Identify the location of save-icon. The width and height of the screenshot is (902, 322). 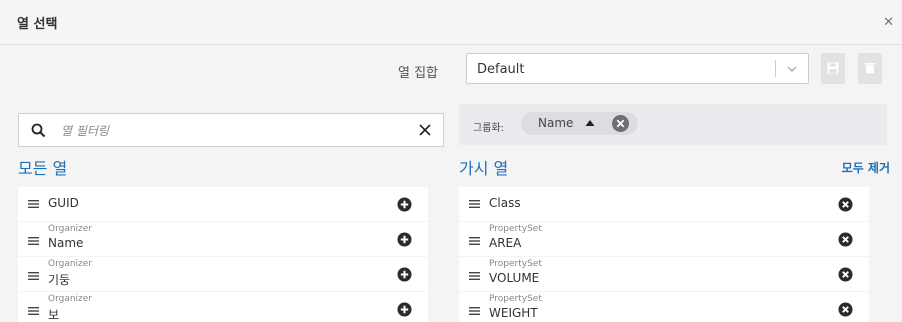
(833, 68).